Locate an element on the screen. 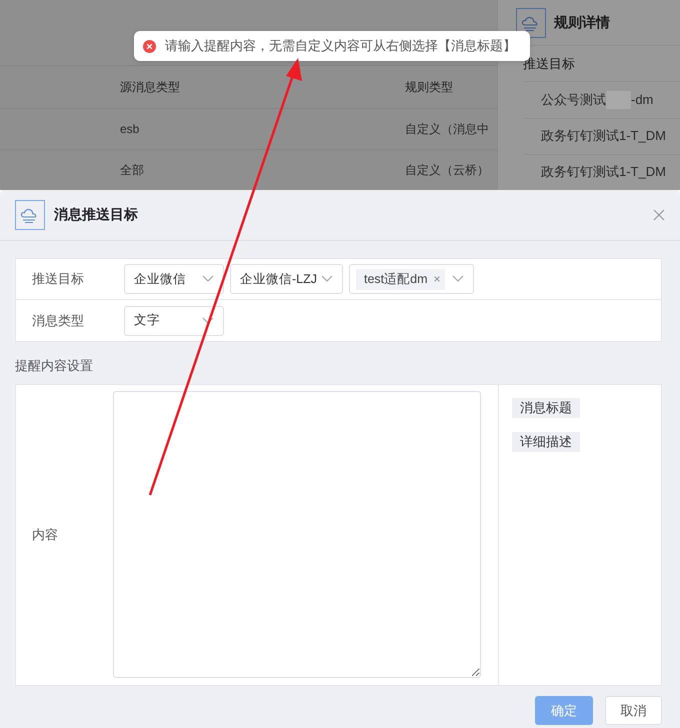 The width and height of the screenshot is (680, 728). field-label: 消息类型 is located at coordinates (58, 321).